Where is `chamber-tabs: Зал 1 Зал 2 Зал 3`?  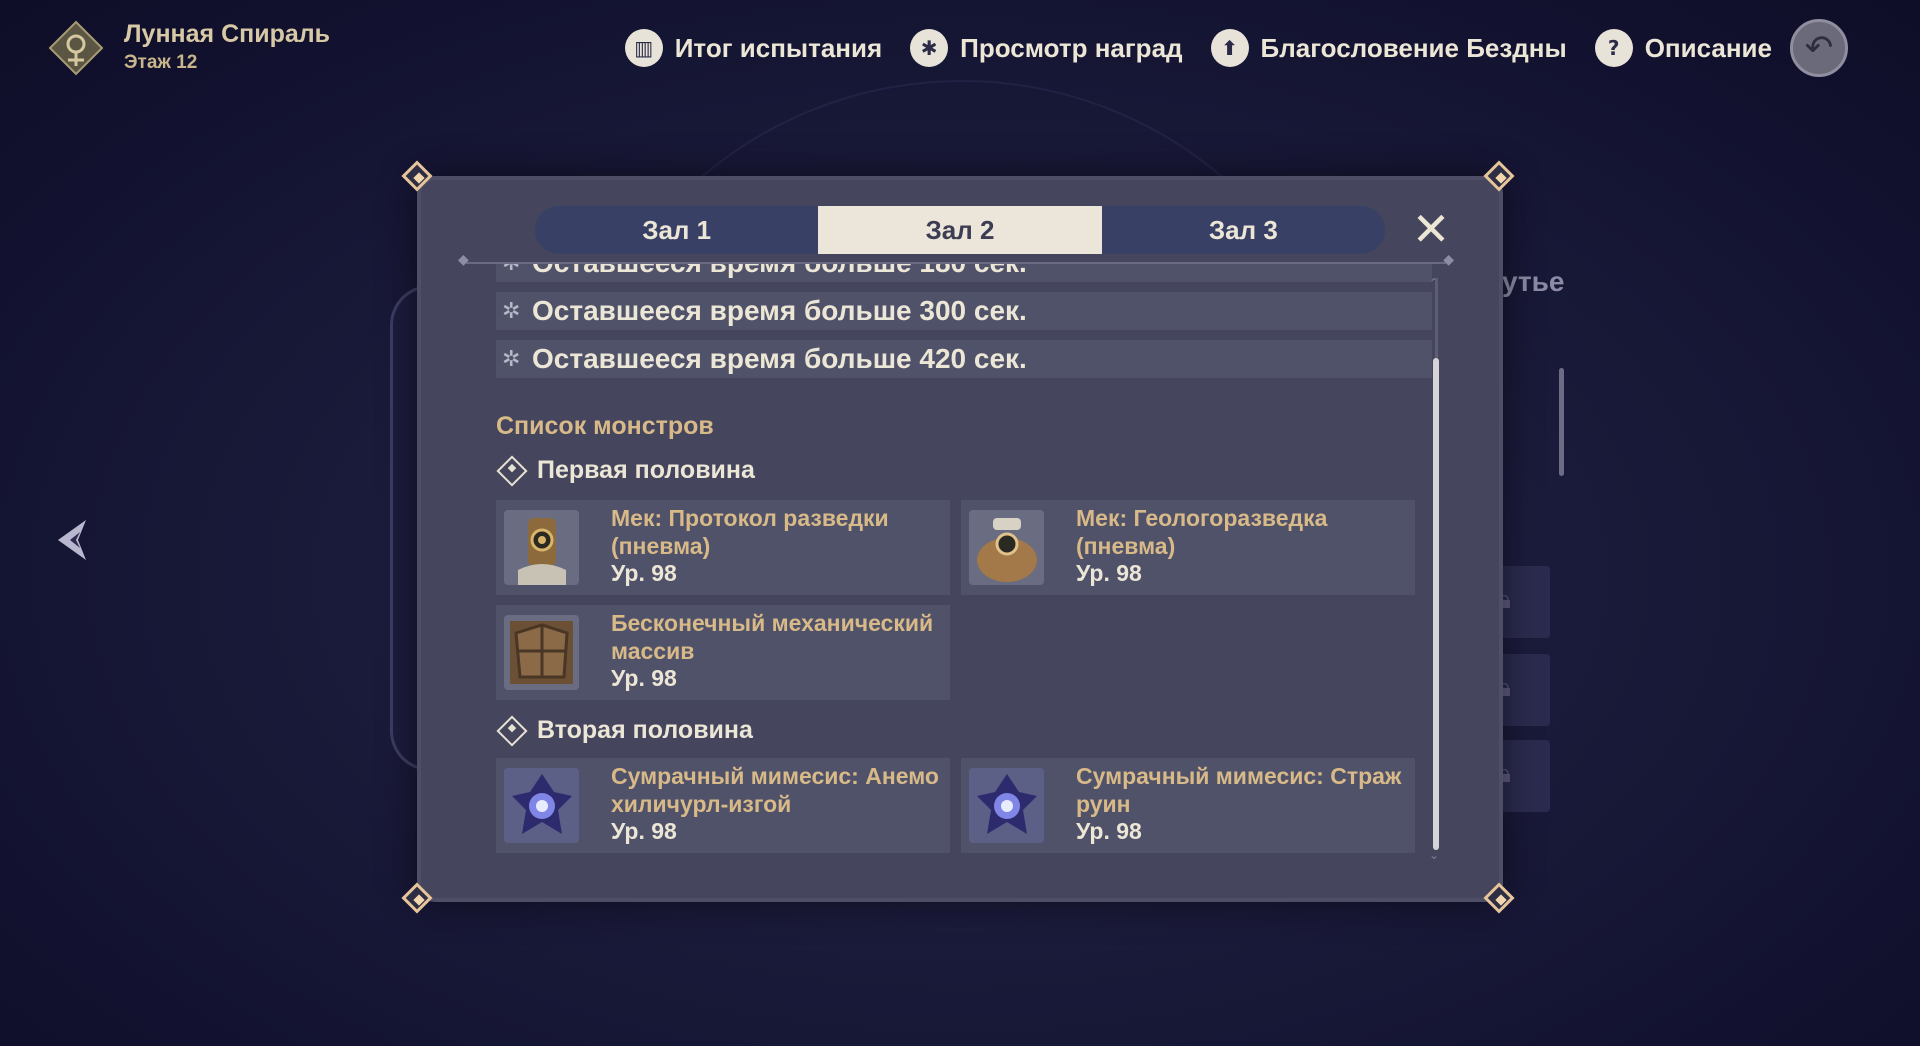
chamber-tabs: Зал 1 Зал 2 Зал 3 is located at coordinates (960, 230).